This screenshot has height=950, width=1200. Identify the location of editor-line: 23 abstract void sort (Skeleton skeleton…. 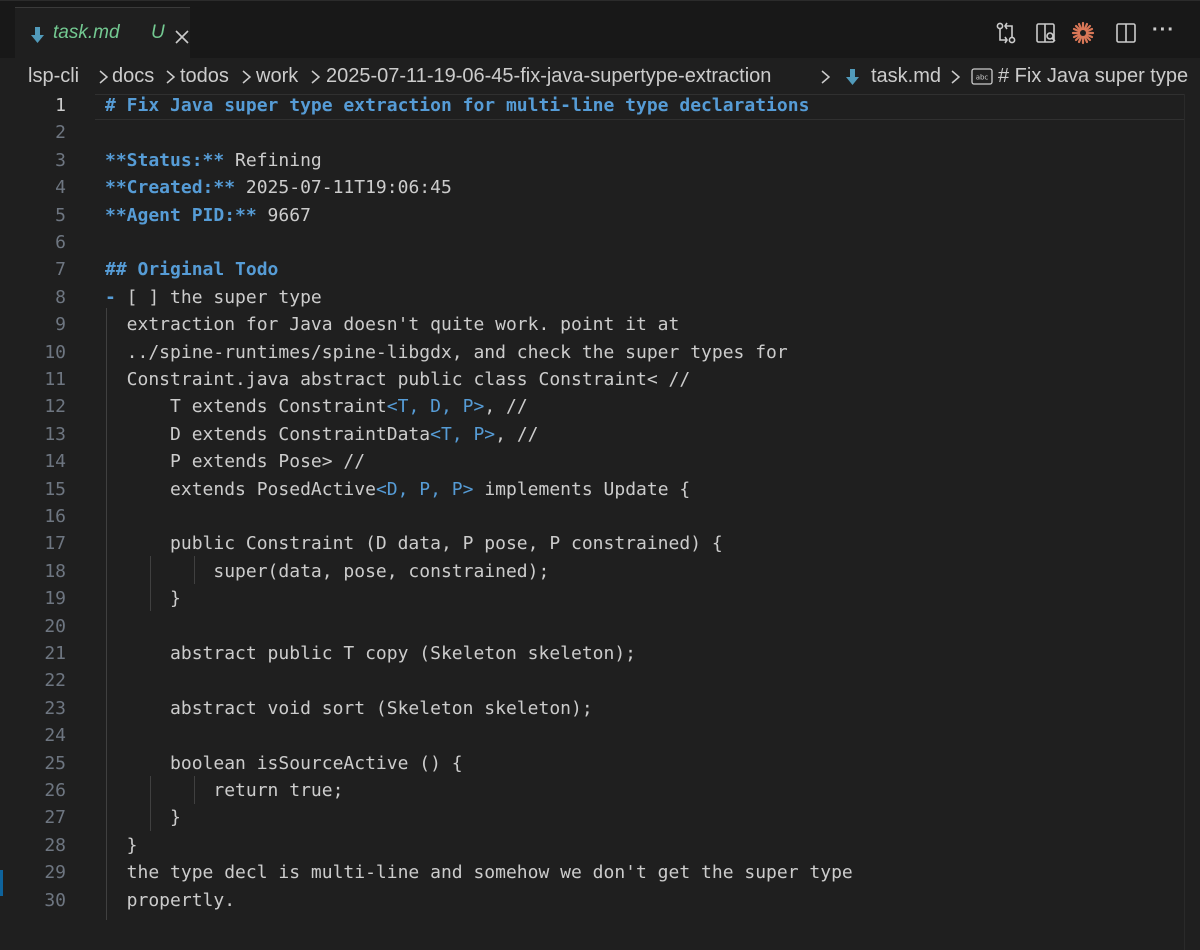
(600, 710).